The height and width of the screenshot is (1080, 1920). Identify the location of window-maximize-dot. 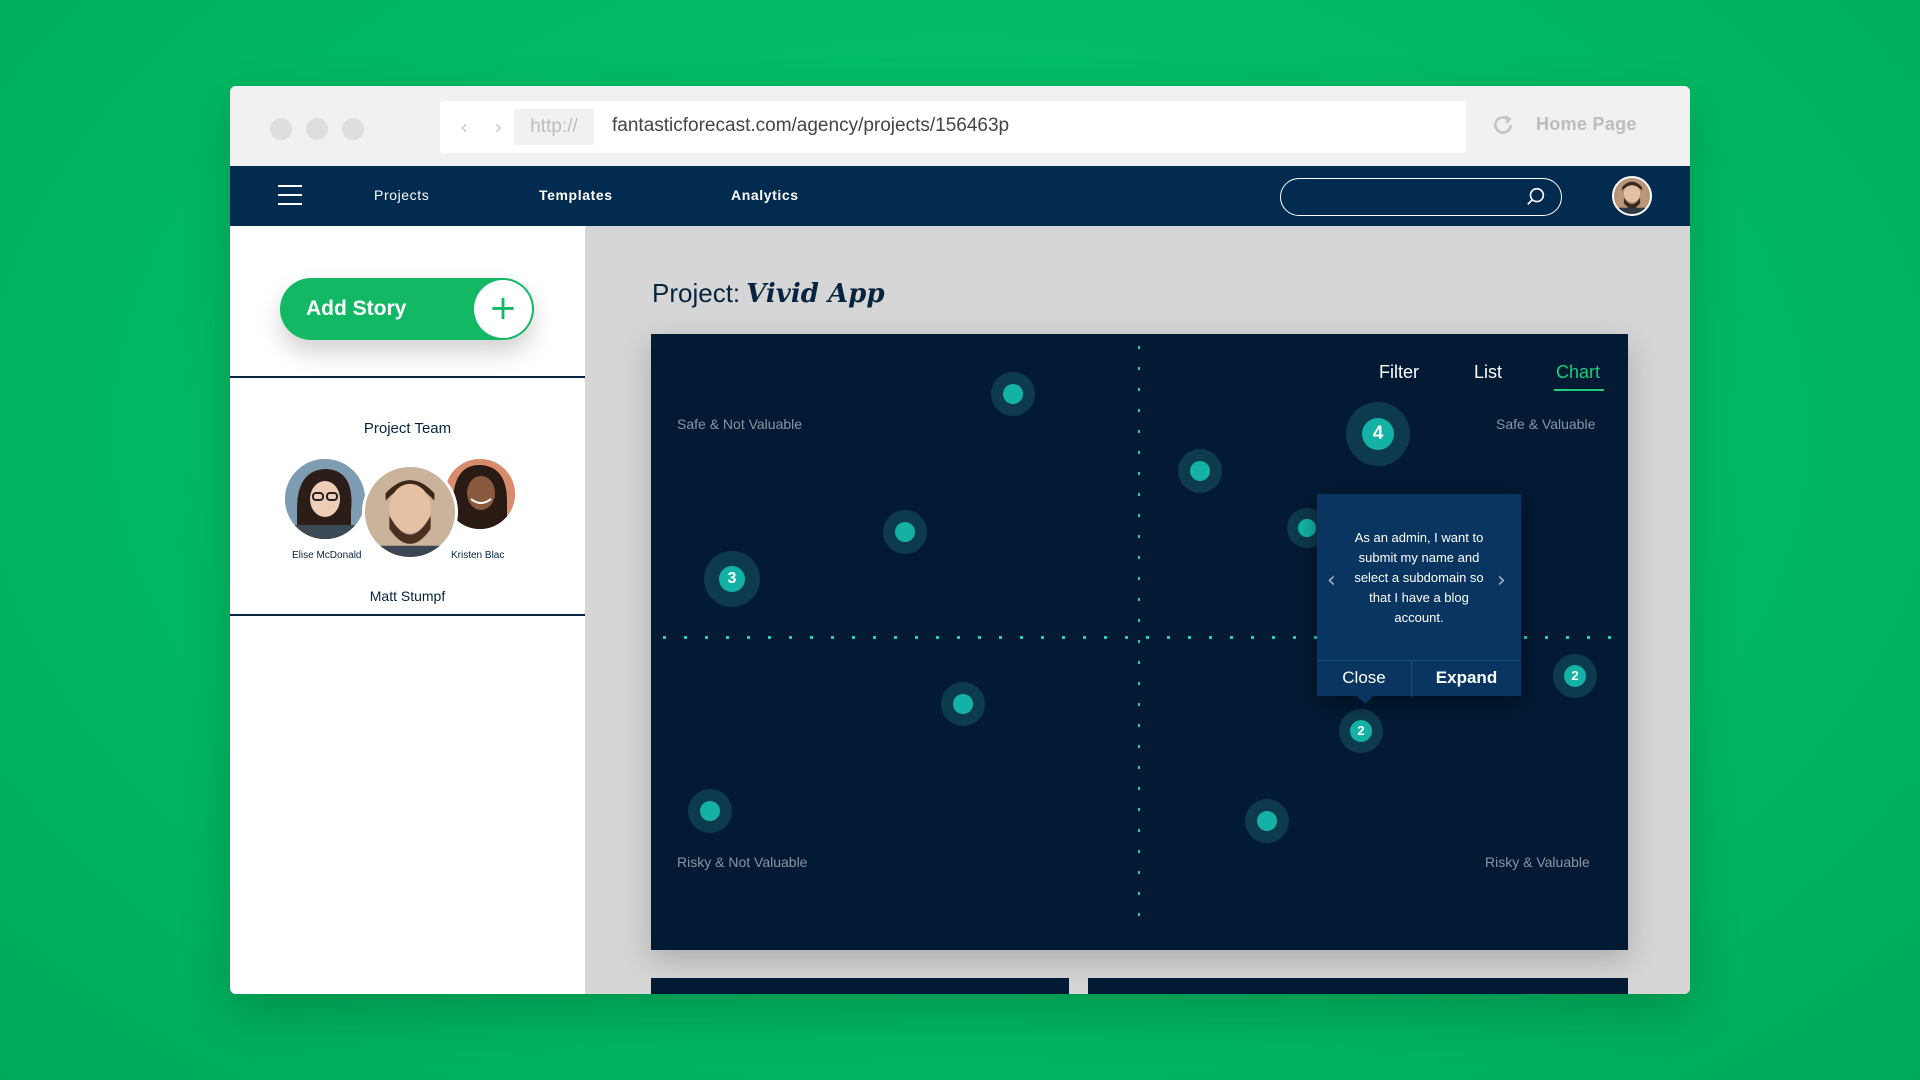
(353, 129).